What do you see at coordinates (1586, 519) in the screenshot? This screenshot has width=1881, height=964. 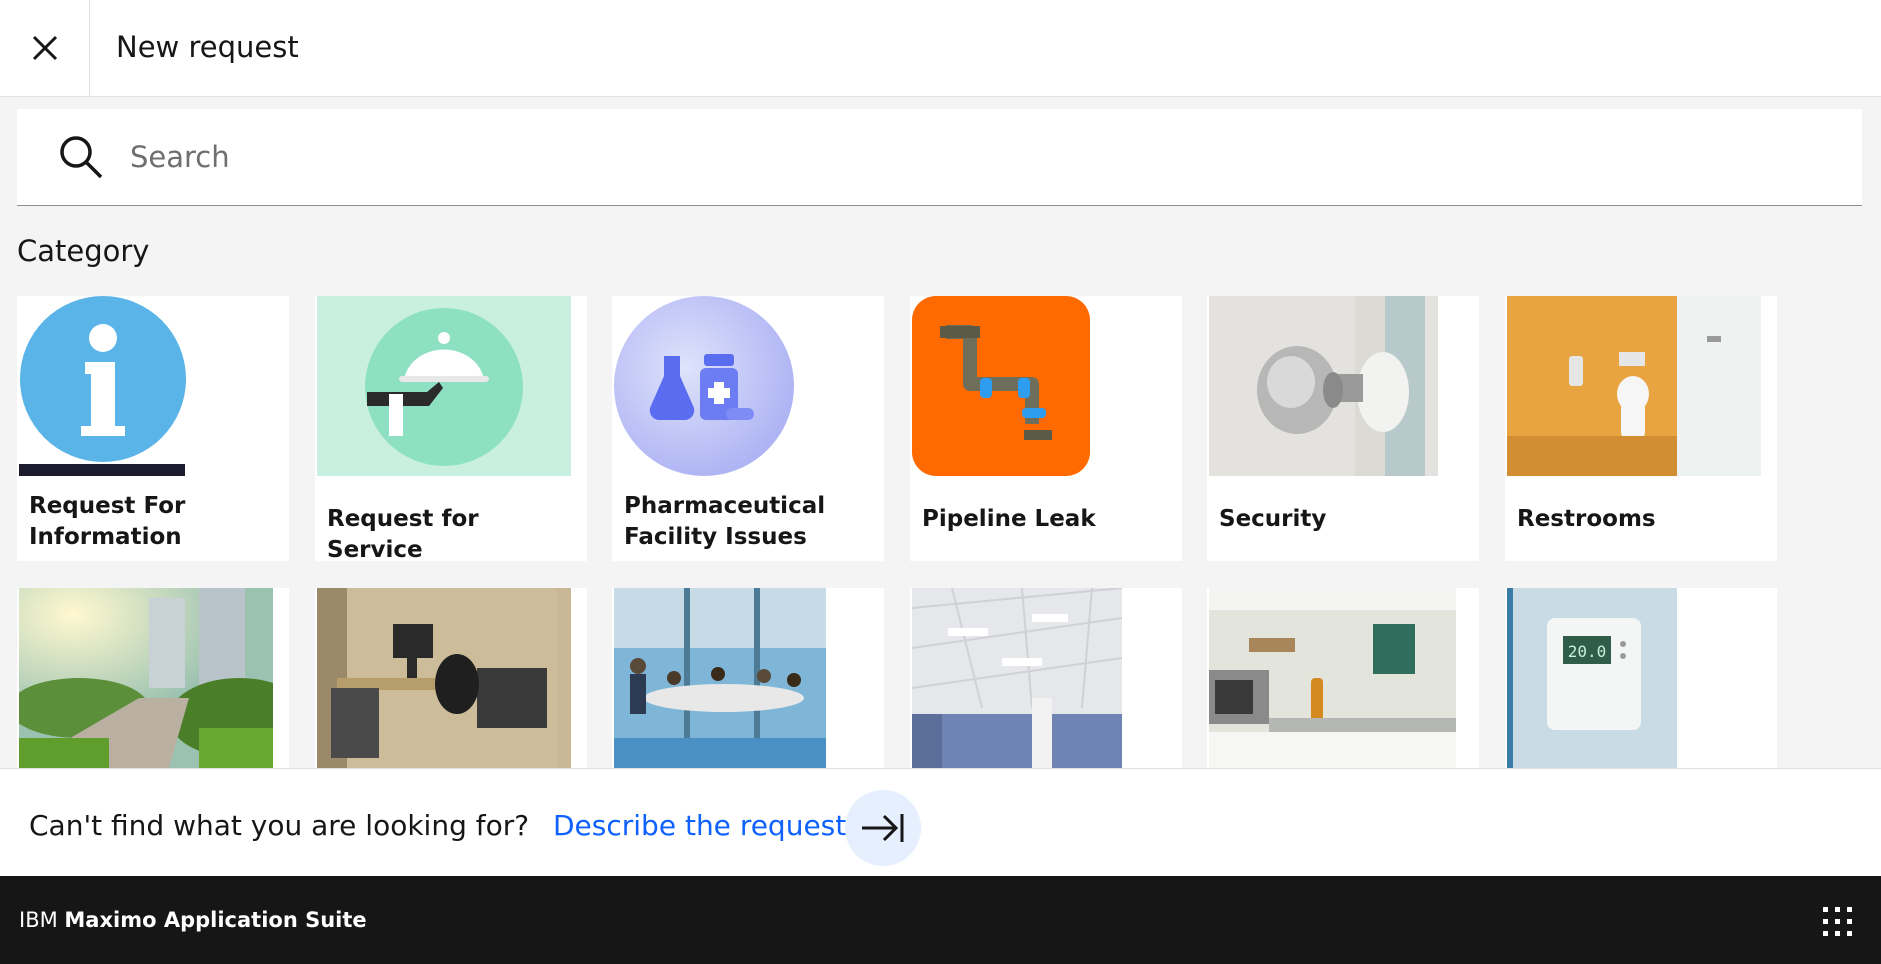 I see `category-card-label: Restrooms` at bounding box center [1586, 519].